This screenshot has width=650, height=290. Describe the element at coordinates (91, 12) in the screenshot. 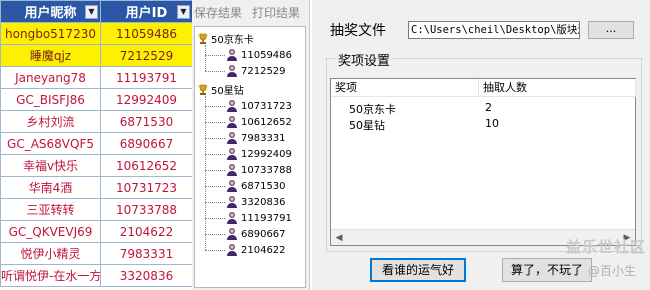

I see `filter-dropdown-icon: ▼` at that location.